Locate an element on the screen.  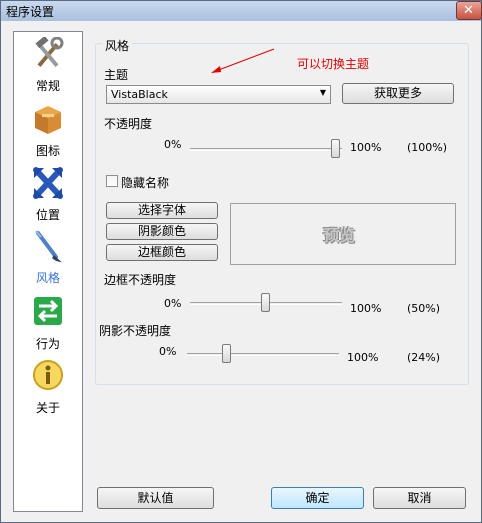
shadow-opacity-value: (24%) is located at coordinates (424, 357).